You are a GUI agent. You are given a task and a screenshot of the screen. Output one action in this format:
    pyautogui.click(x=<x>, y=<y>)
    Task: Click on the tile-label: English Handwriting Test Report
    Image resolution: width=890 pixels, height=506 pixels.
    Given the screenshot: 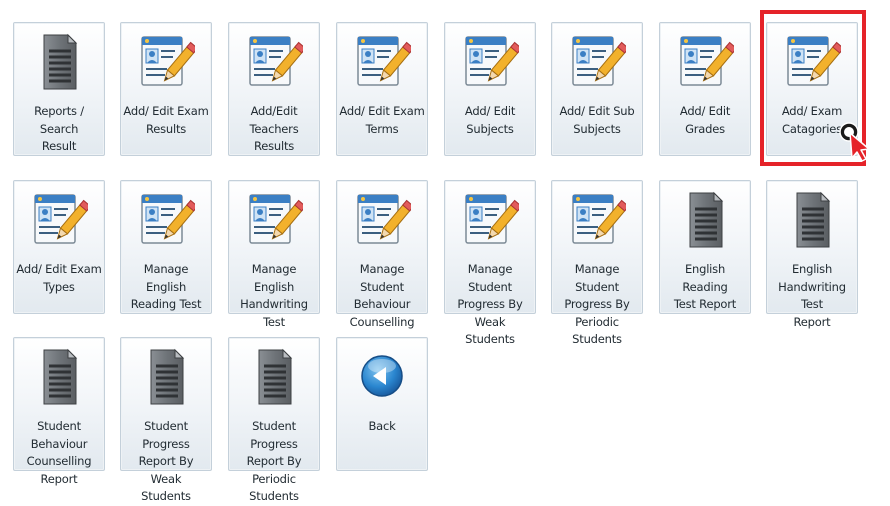 What is the action you would take?
    pyautogui.click(x=812, y=296)
    